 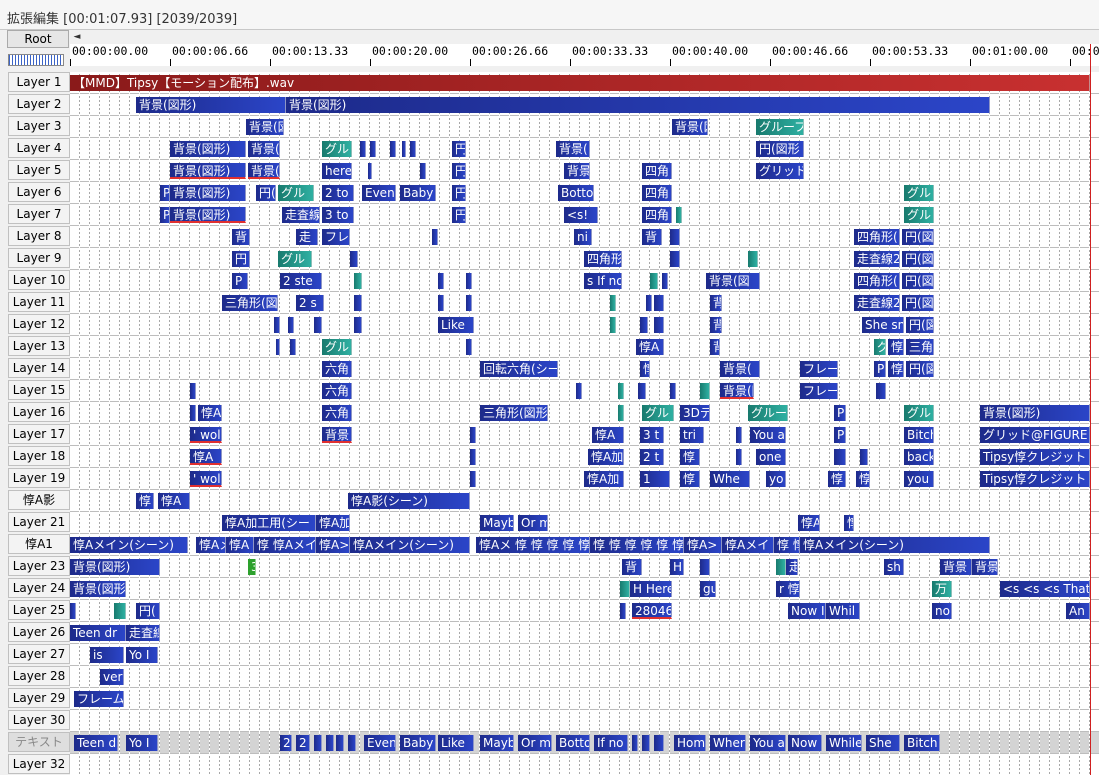 What do you see at coordinates (39, 632) in the screenshot?
I see `layer-header: Layer 26` at bounding box center [39, 632].